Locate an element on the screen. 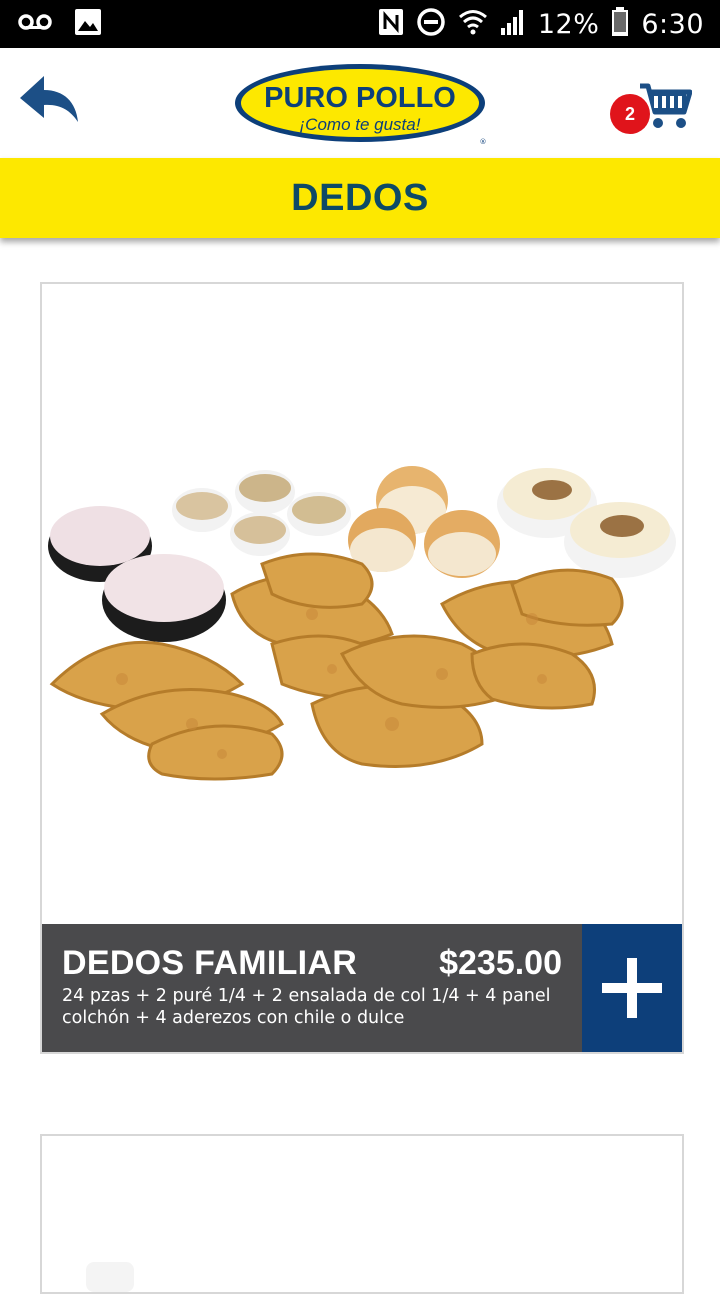 Image resolution: width=720 pixels, height=1294 pixels. add-to-cart-button is located at coordinates (632, 988).